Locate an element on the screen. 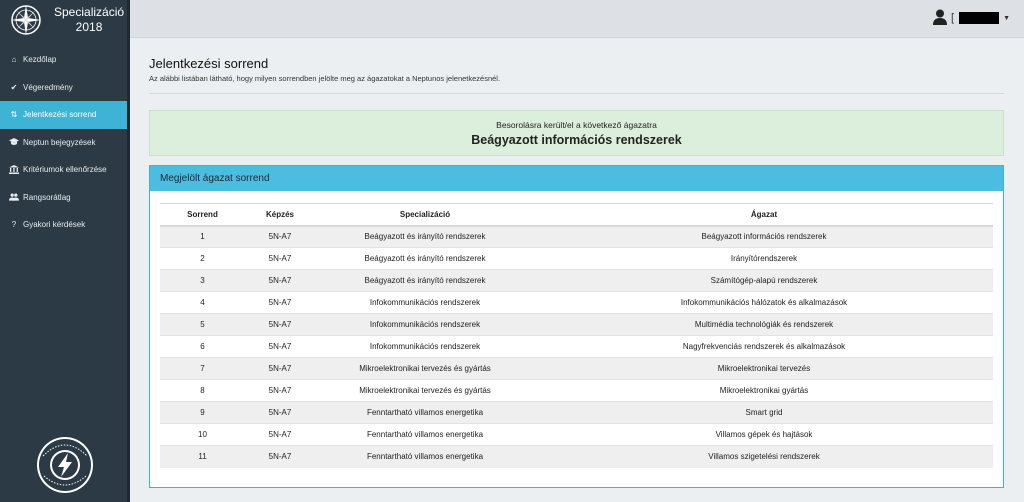 The image size is (1024, 502). cell-rank: 8 is located at coordinates (202, 390).